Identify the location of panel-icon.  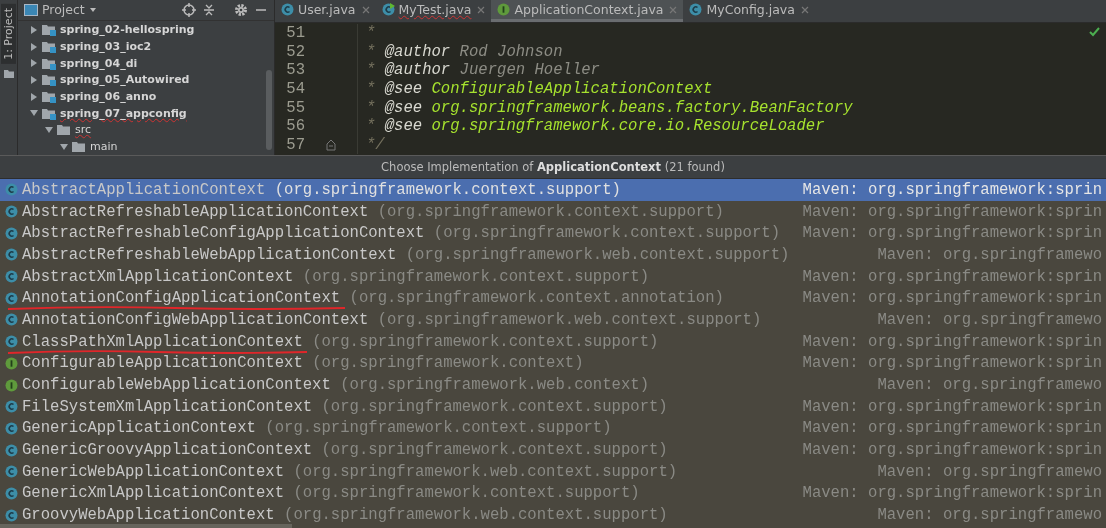
(31, 9).